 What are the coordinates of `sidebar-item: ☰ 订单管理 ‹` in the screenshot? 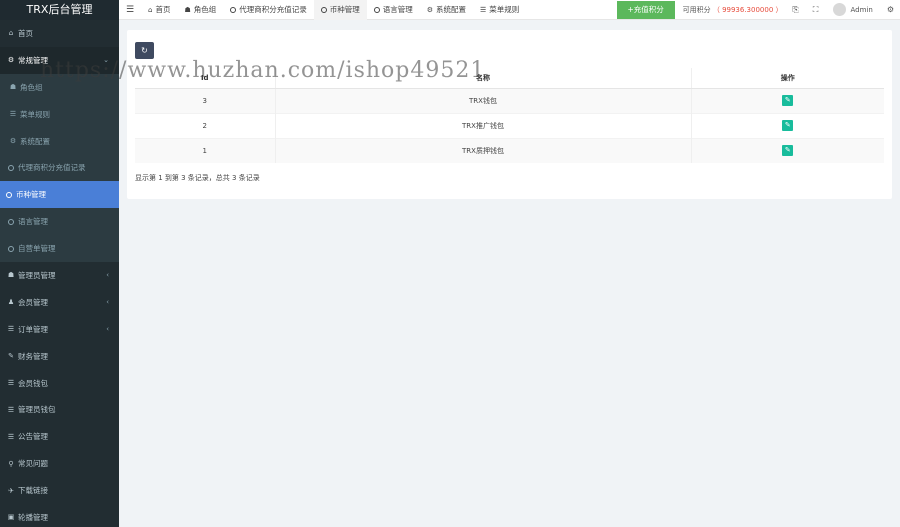 It's located at (59, 329).